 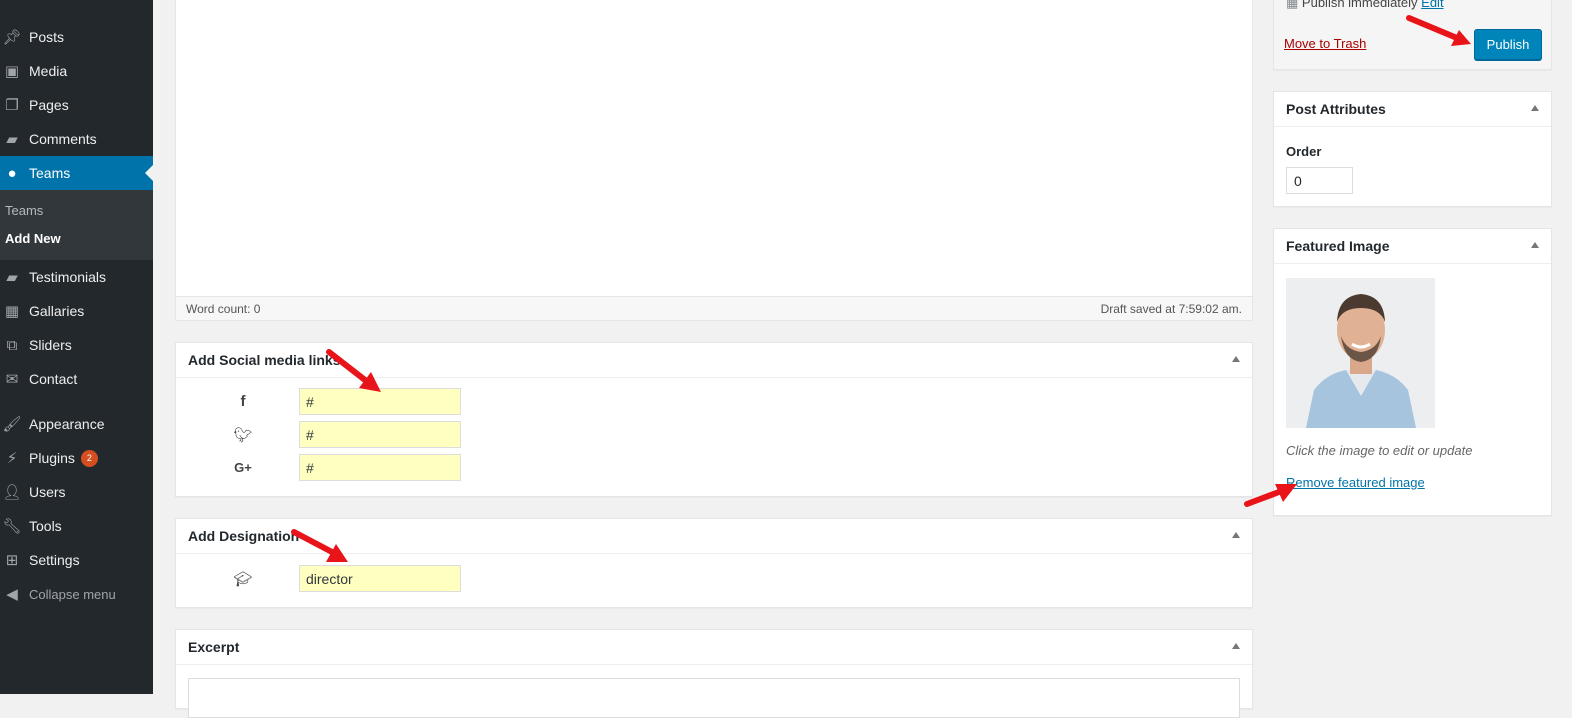 I want to click on social-links-box-title: Add Social media links, so click(x=714, y=360).